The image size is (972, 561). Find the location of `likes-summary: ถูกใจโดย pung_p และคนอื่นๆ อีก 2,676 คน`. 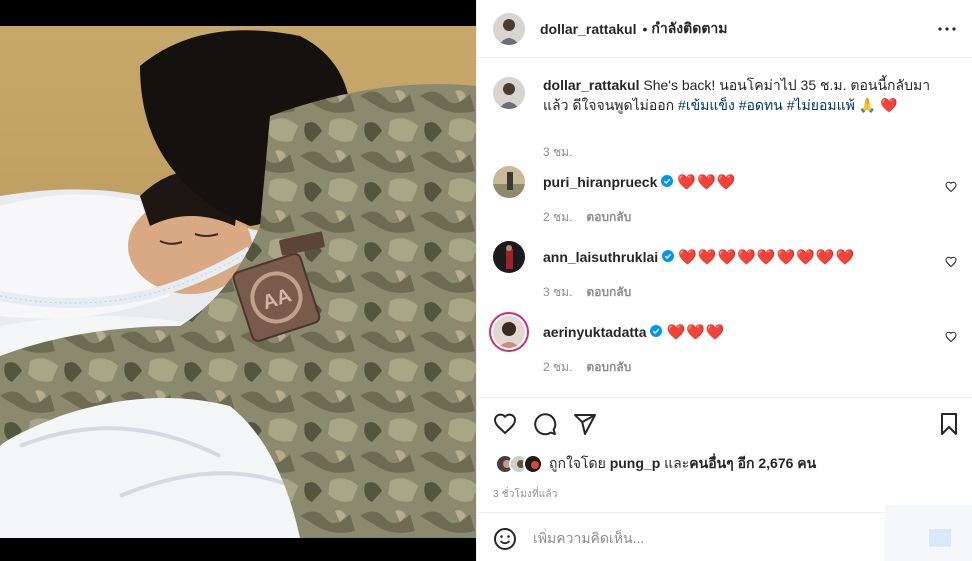

likes-summary: ถูกใจโดย pung_p และคนอื่นๆ อีก 2,676 คน is located at coordinates (655, 464).